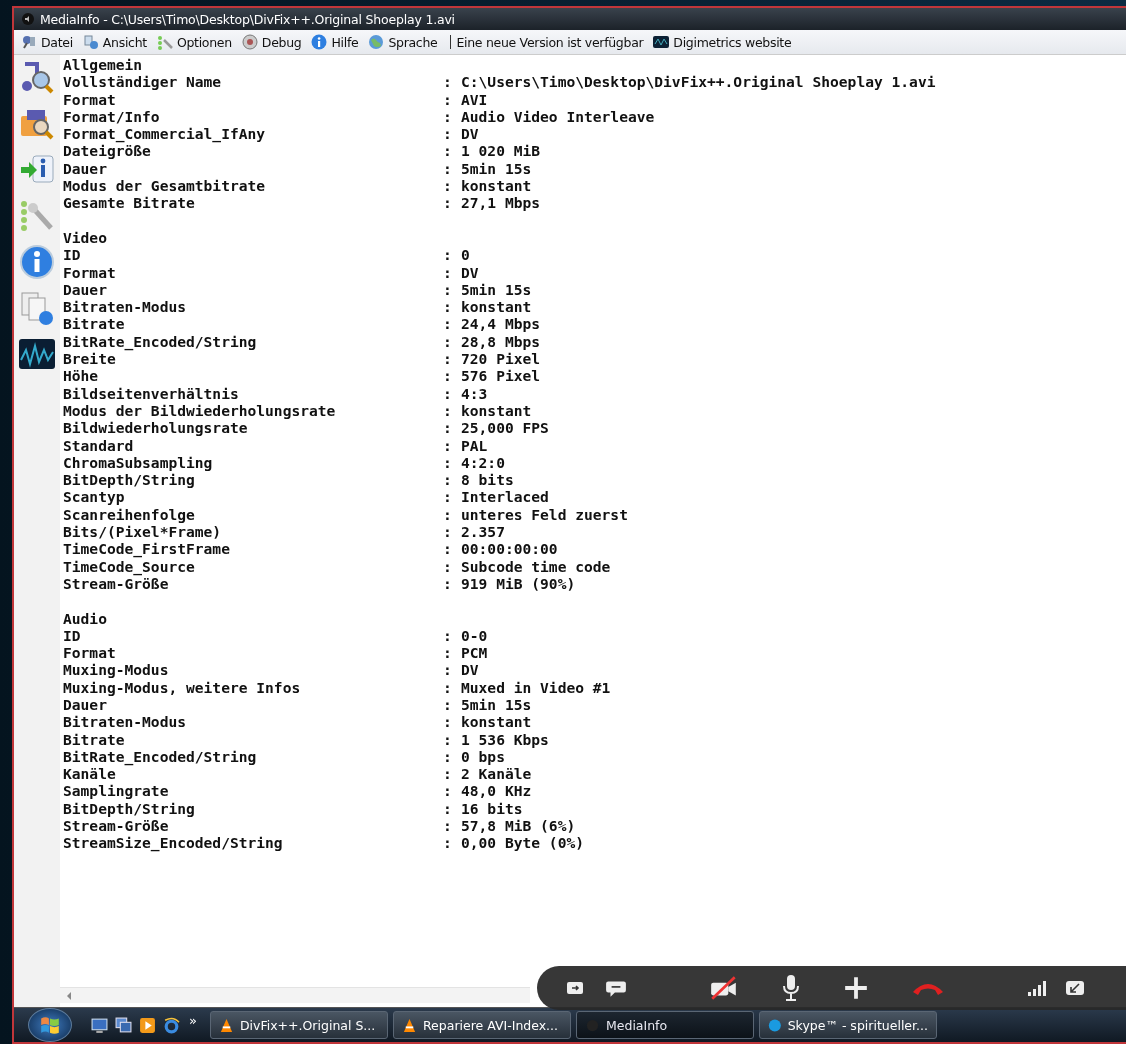  What do you see at coordinates (550, 42) in the screenshot?
I see `menu-item: Eine neue Version ist verfügbar` at bounding box center [550, 42].